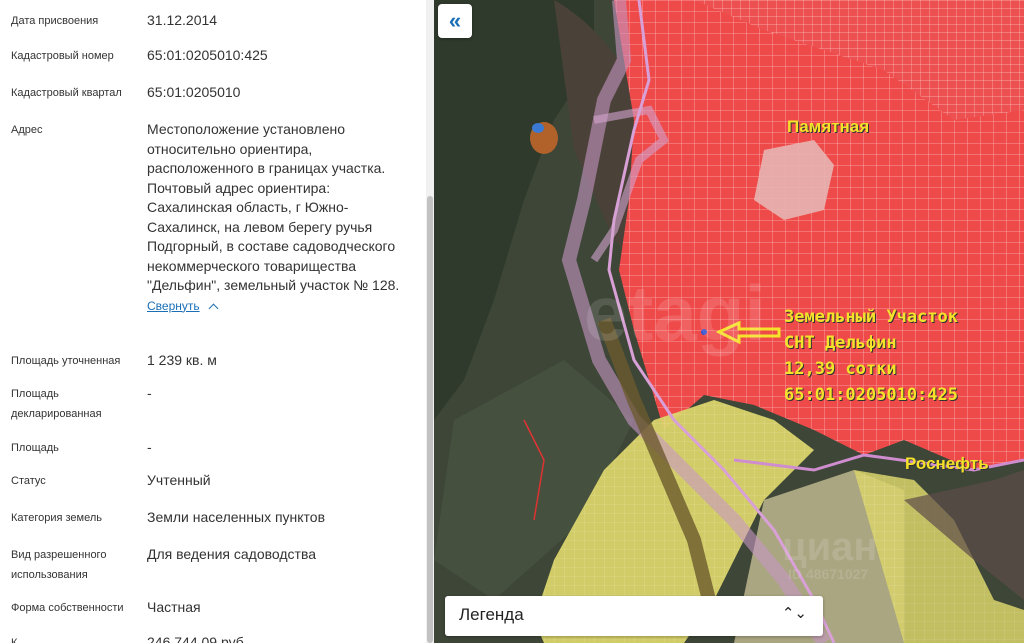  I want to click on legend-label: Легенда, so click(491, 614).